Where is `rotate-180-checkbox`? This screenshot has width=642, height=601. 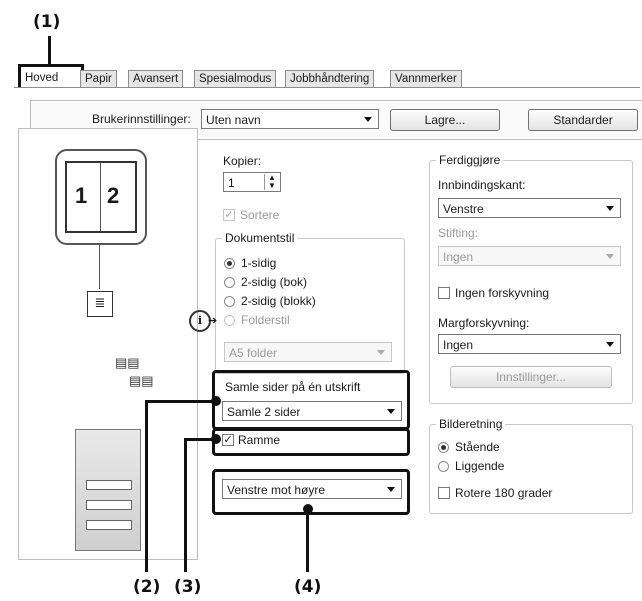 rotate-180-checkbox is located at coordinates (444, 493).